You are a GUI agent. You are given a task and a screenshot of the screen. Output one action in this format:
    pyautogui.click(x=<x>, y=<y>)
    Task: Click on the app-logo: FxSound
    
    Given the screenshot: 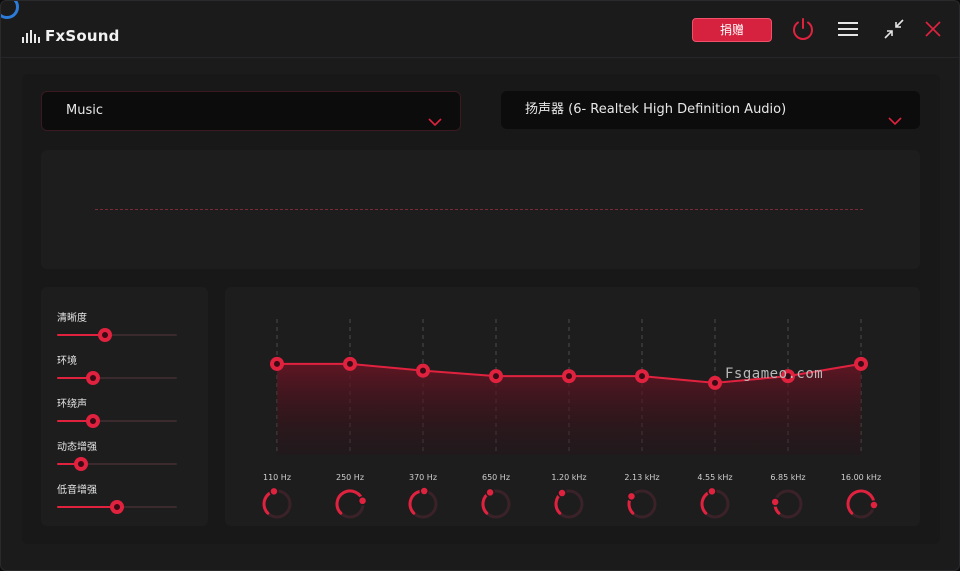 What is the action you would take?
    pyautogui.click(x=71, y=36)
    